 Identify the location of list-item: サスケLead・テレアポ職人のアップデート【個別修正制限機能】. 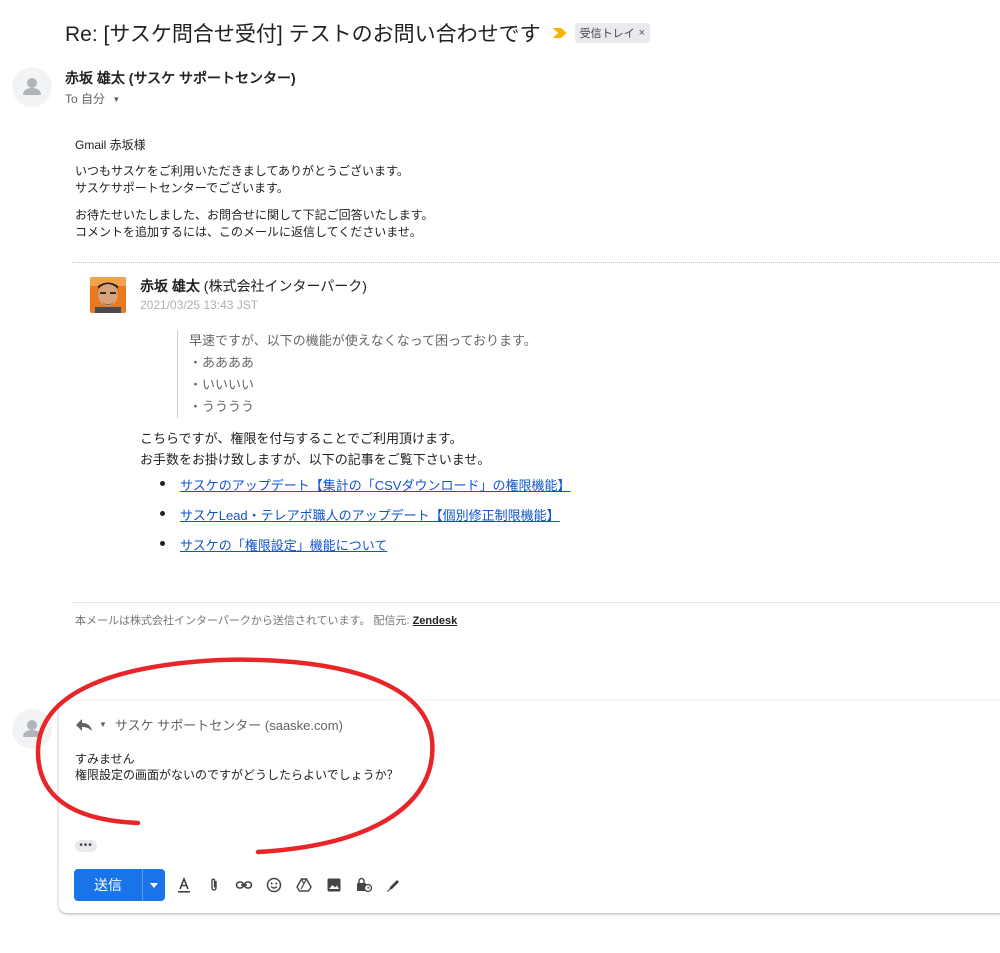
(365, 520).